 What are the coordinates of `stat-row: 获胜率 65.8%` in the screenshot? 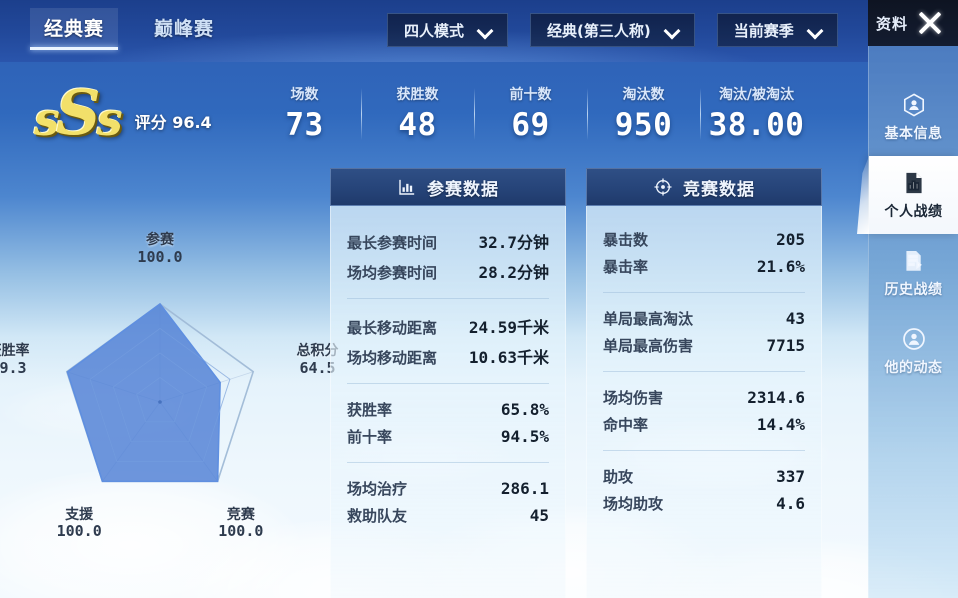 It's located at (448, 409).